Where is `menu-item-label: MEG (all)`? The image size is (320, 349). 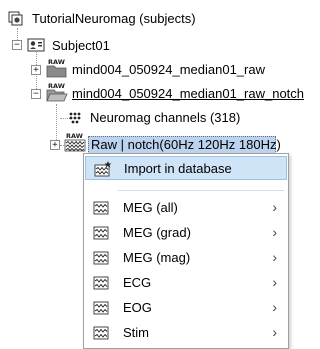 menu-item-label: MEG (all) is located at coordinates (150, 207).